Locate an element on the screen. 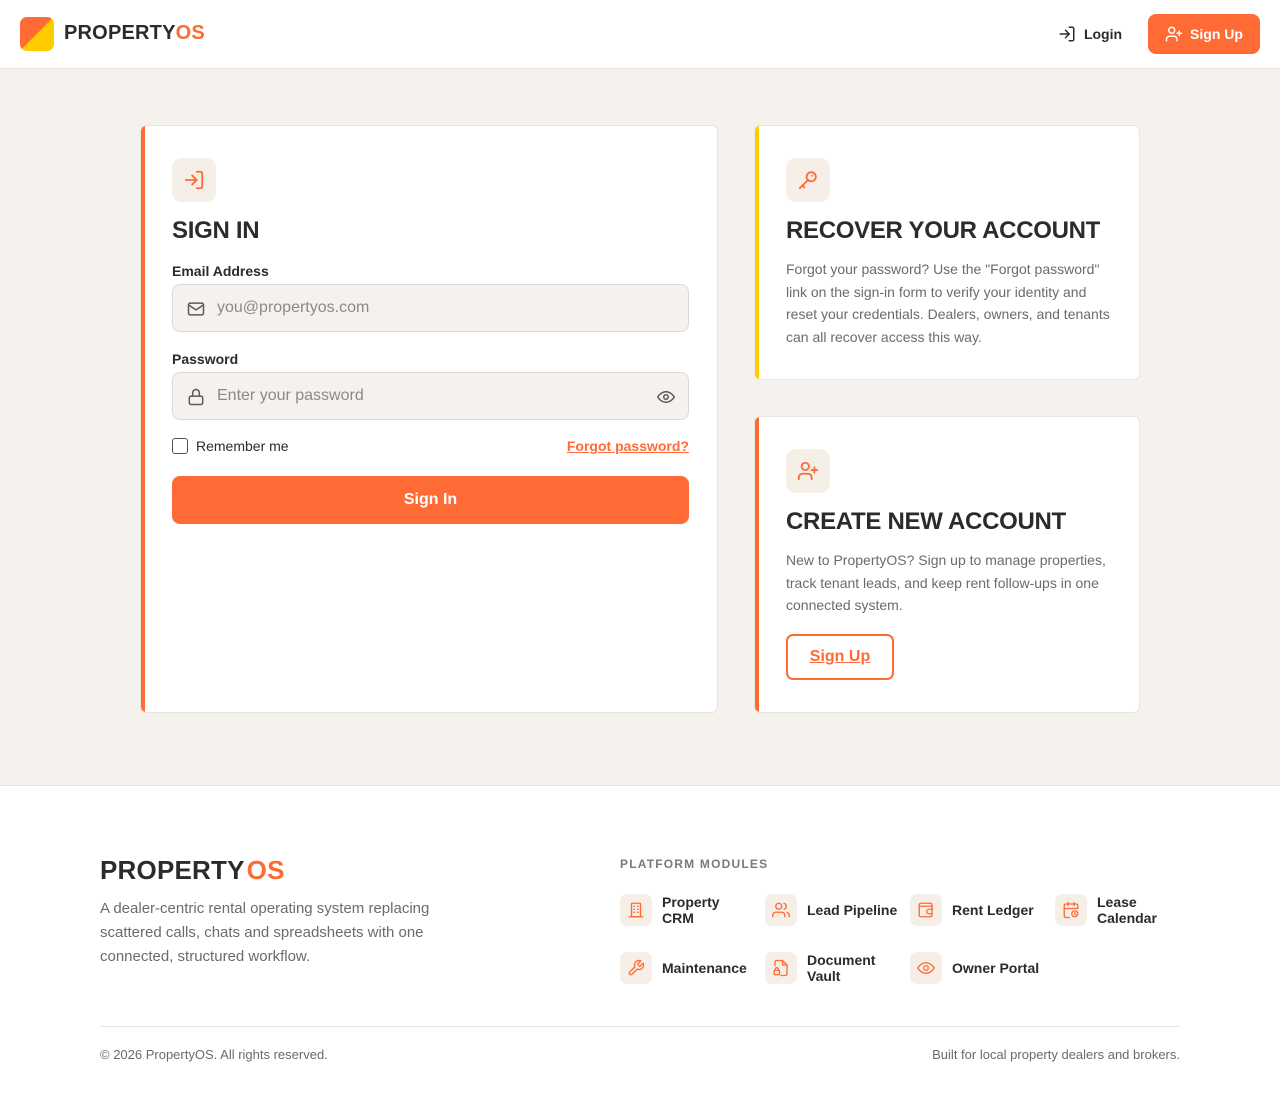 The width and height of the screenshot is (1280, 1098). recover-title: RECOVER YOUR ACCOUNT is located at coordinates (943, 230).